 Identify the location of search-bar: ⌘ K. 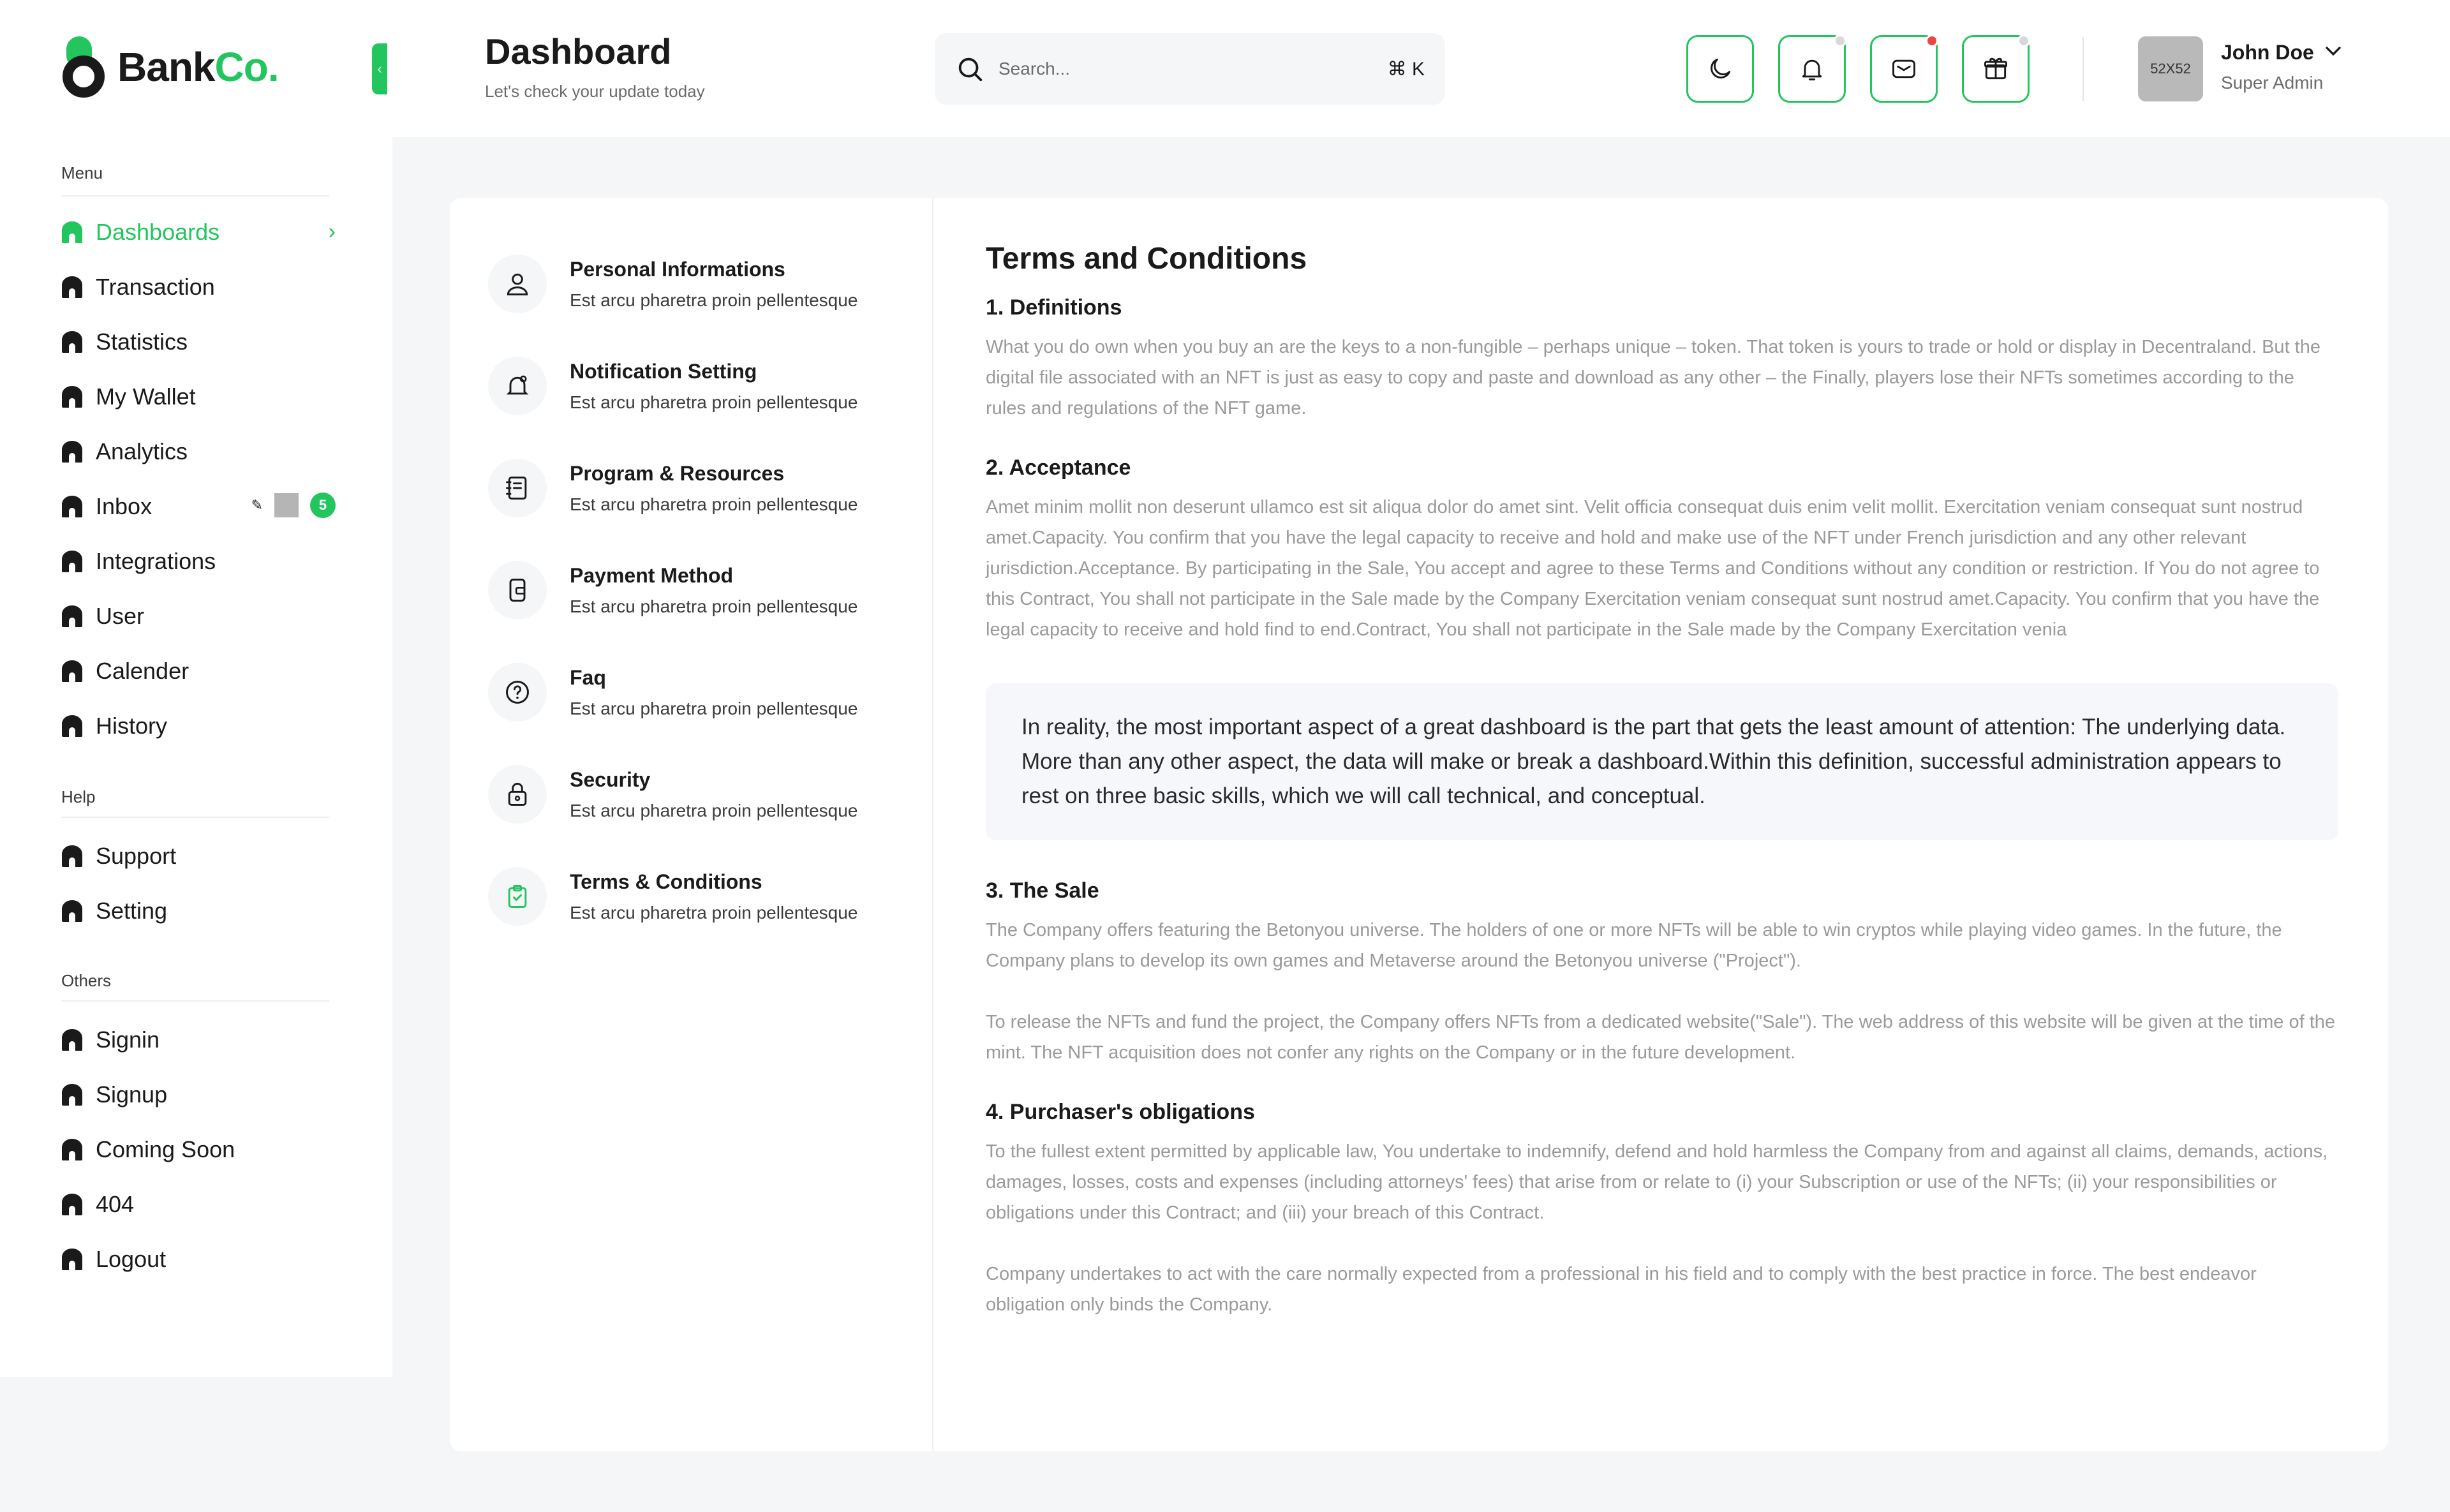
(1190, 69).